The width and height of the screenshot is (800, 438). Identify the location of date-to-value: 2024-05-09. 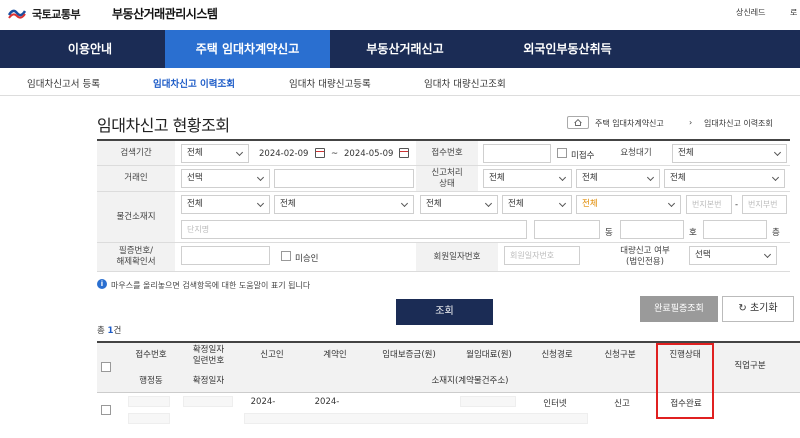
(368, 154).